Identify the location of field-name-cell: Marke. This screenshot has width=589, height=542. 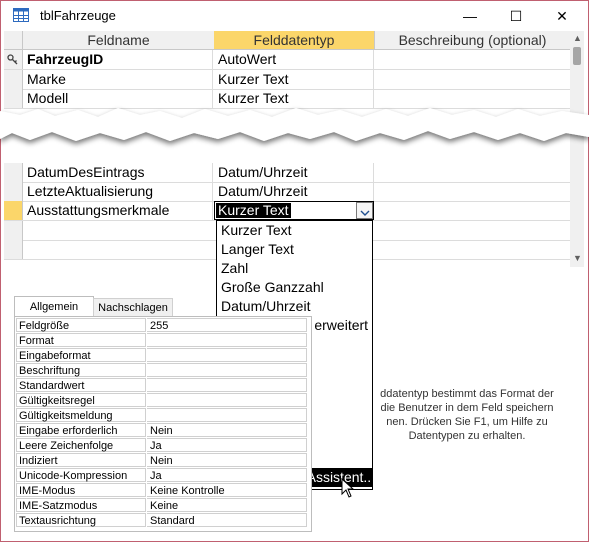
(118, 79).